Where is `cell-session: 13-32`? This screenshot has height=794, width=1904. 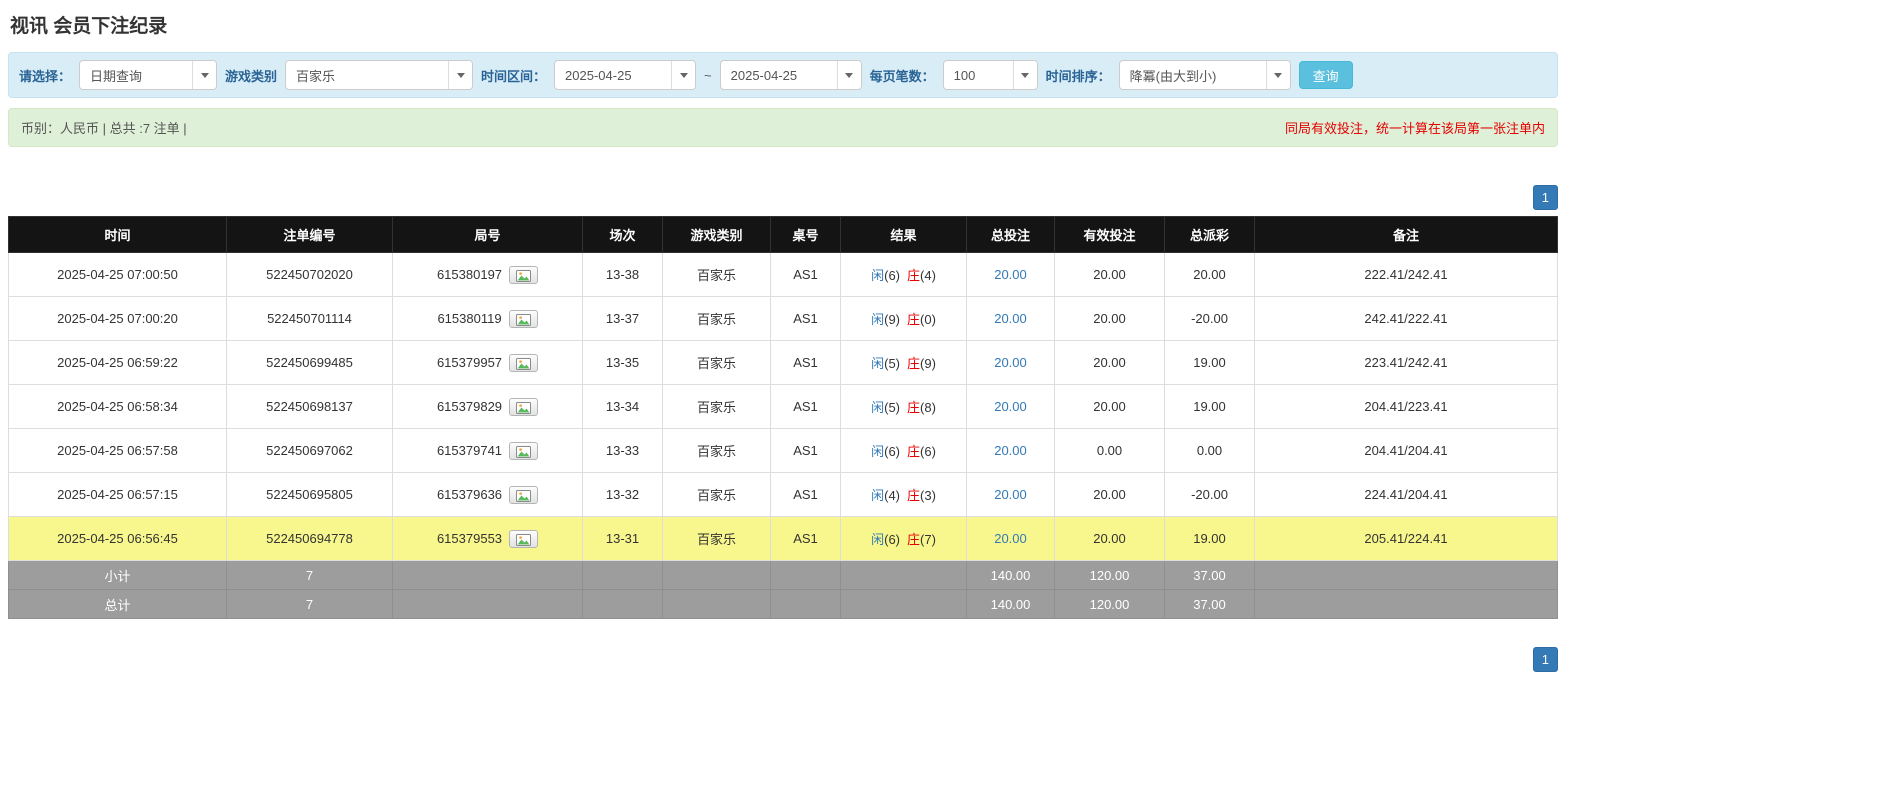
cell-session: 13-32 is located at coordinates (622, 494).